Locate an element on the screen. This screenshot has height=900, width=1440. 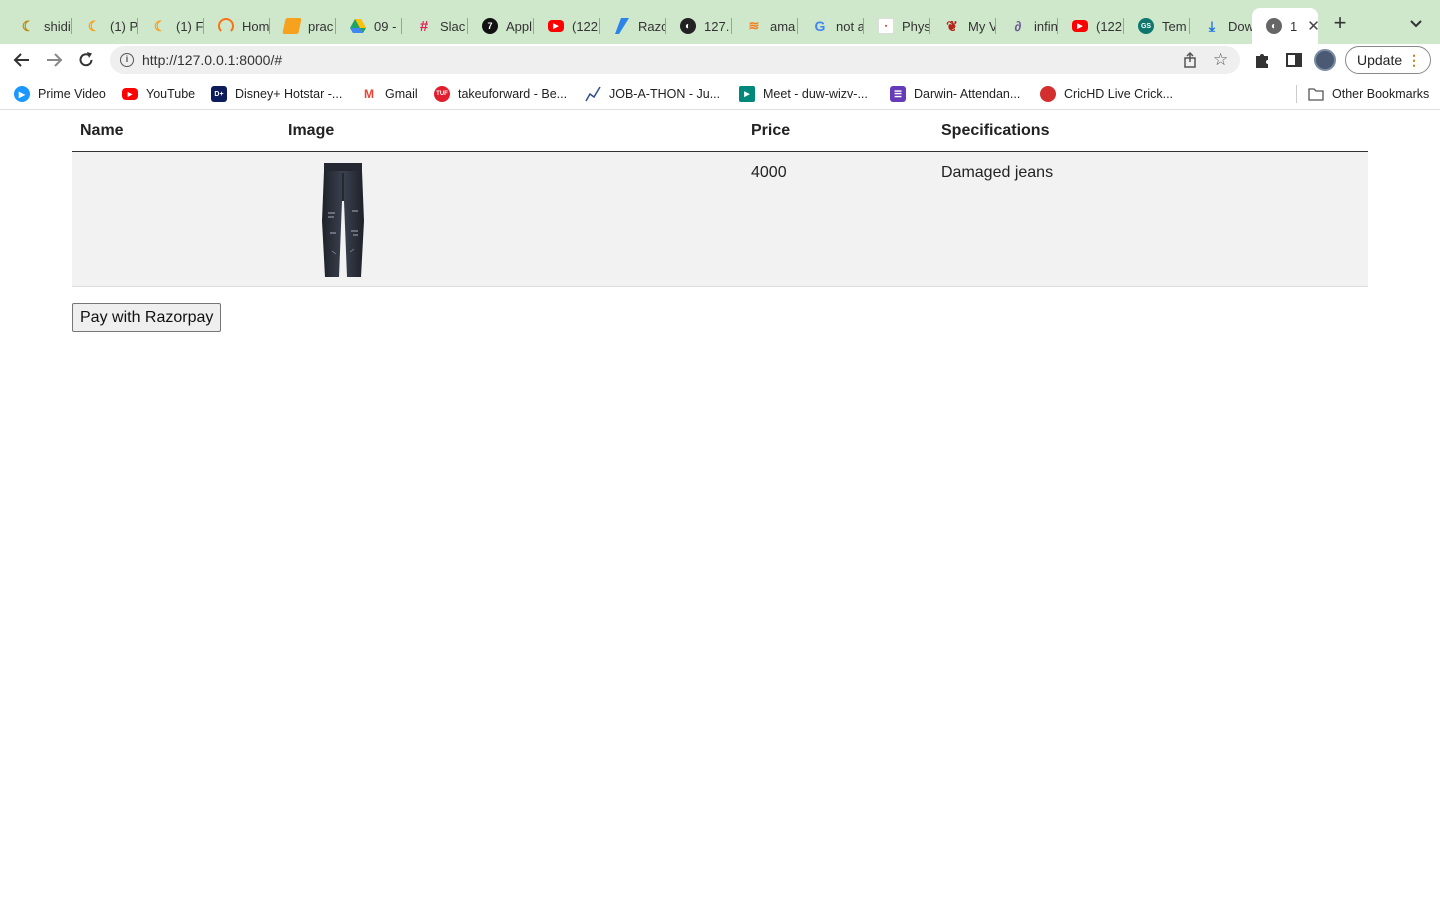
browser-tab: ☾ (1) P is located at coordinates (105, 26).